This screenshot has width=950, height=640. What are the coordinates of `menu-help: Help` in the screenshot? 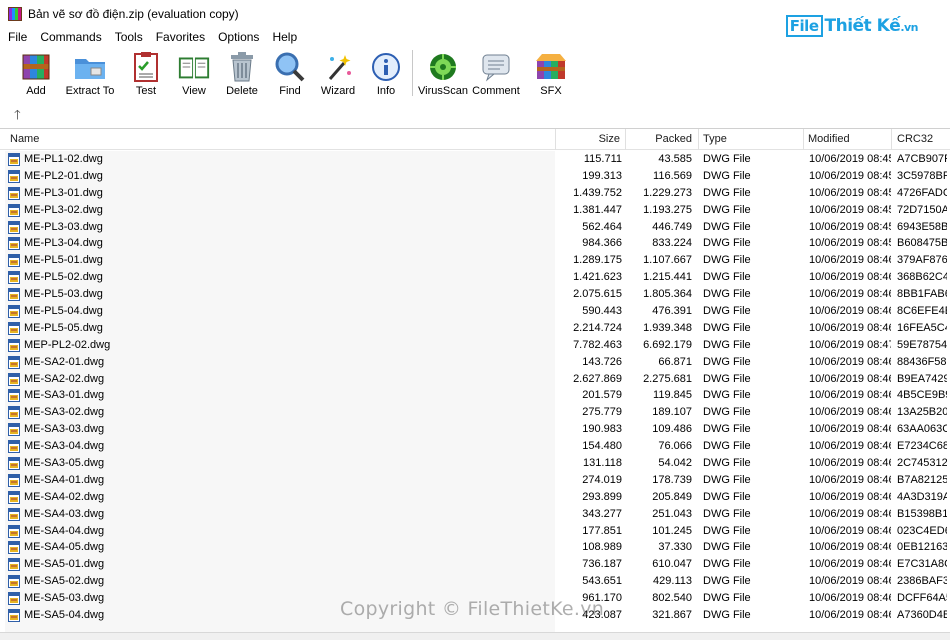 It's located at (284, 37).